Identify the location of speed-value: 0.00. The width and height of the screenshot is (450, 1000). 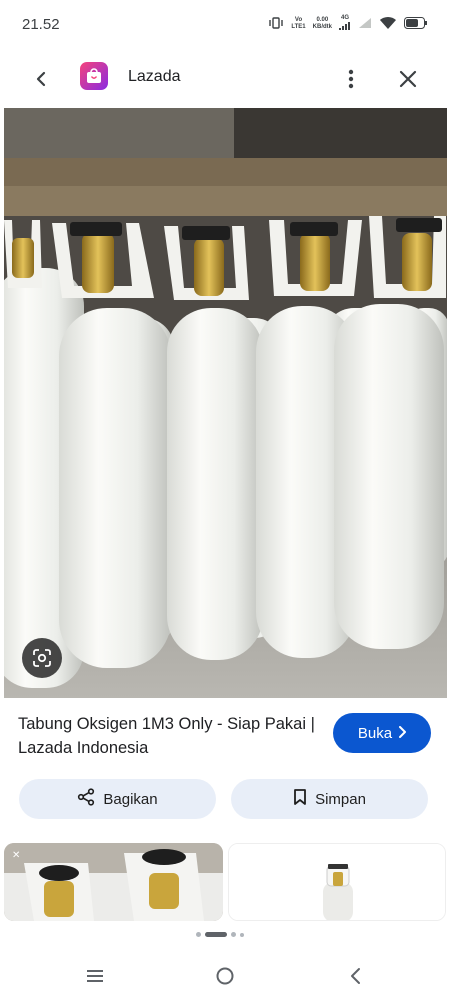
(322, 20).